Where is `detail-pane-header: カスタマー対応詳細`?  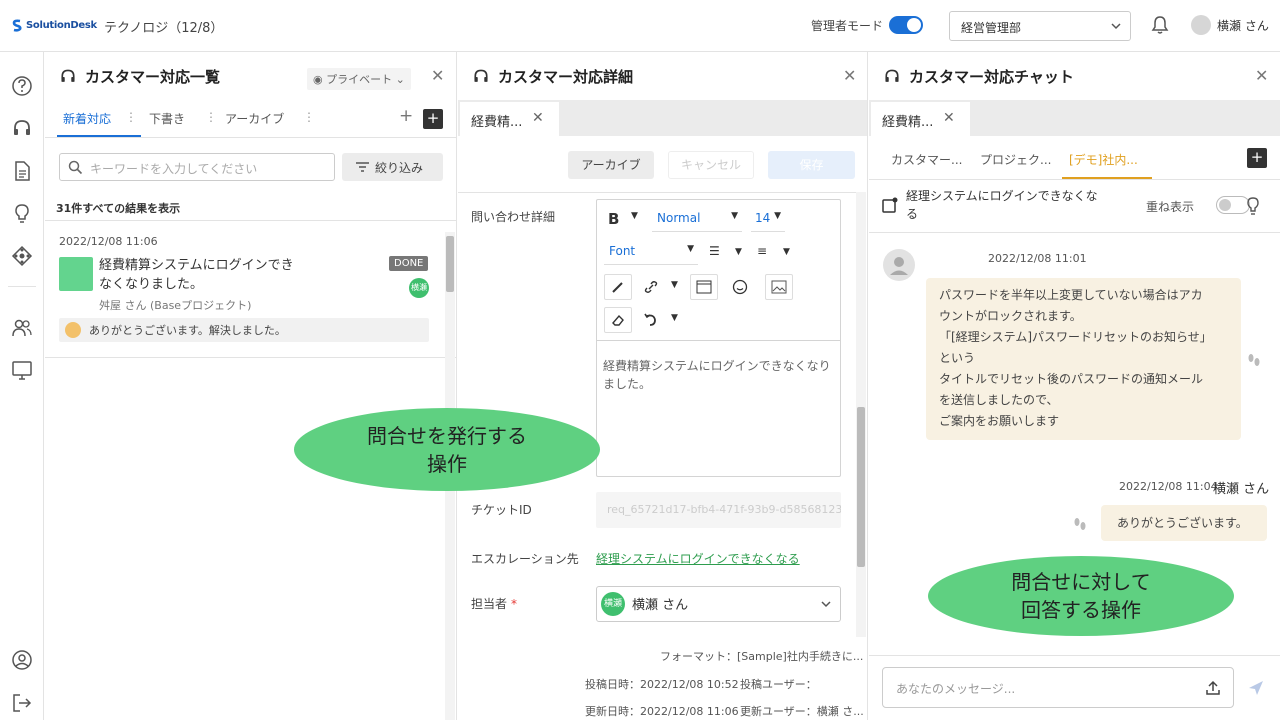
detail-pane-header: カスタマー対応詳細 is located at coordinates (552, 76).